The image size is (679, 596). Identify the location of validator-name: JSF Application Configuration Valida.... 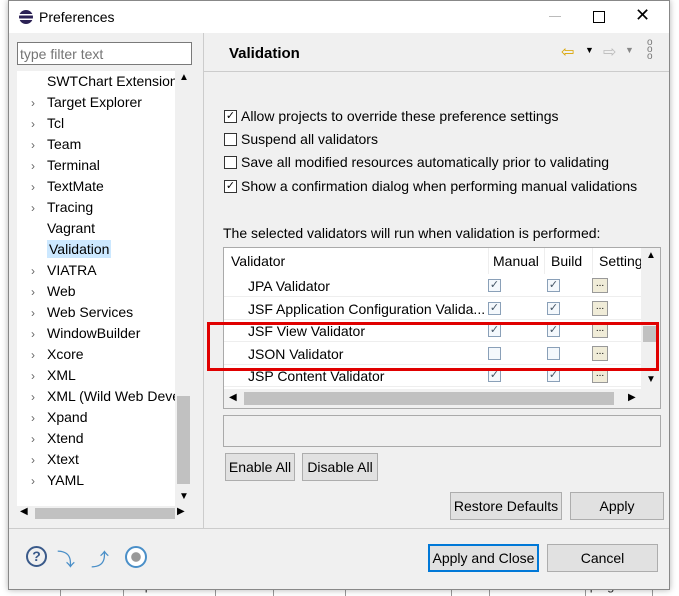
(367, 308).